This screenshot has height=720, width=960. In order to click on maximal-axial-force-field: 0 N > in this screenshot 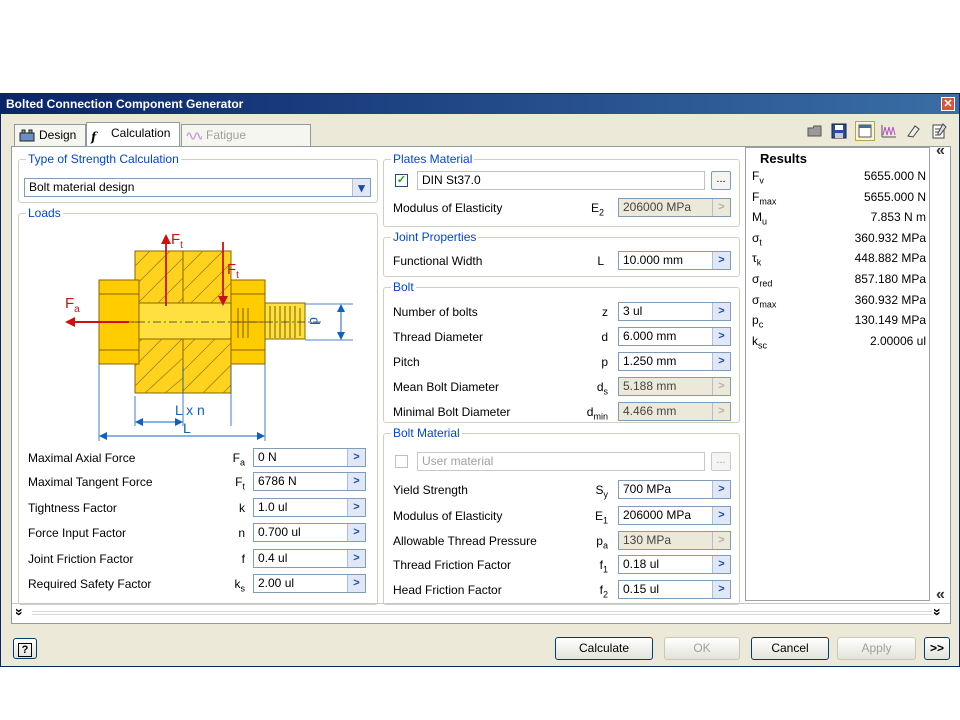, I will do `click(309, 457)`.